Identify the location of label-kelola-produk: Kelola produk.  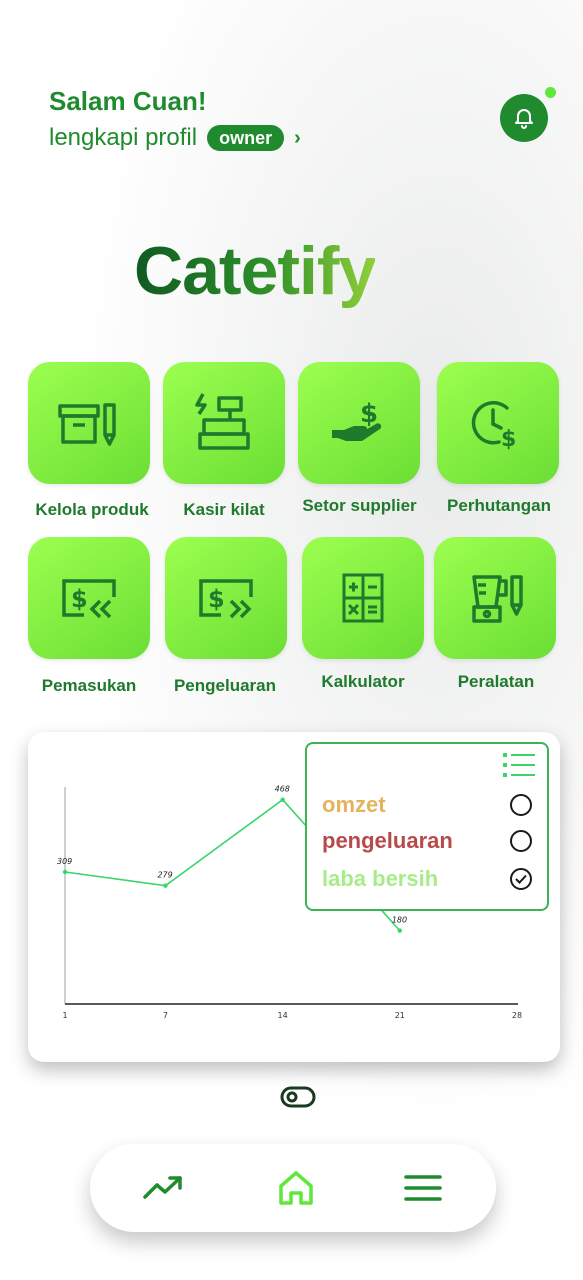
(92, 509).